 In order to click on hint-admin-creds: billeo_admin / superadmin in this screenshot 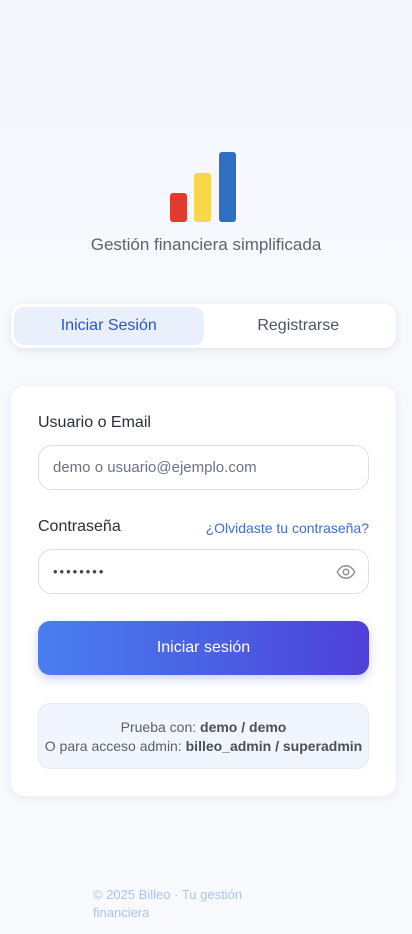, I will do `click(274, 746)`.